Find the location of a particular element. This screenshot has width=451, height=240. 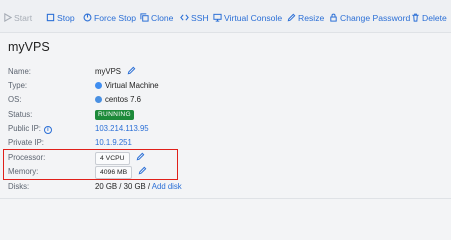

vm-icon is located at coordinates (98, 85).